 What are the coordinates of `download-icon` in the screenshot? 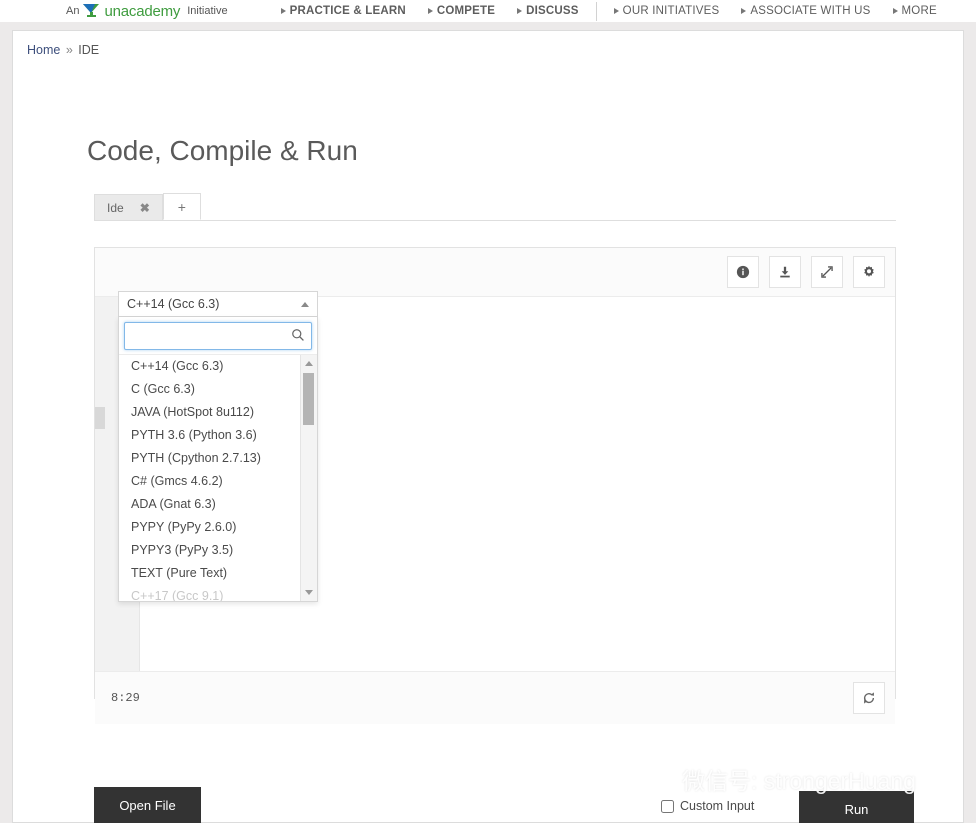 It's located at (785, 272).